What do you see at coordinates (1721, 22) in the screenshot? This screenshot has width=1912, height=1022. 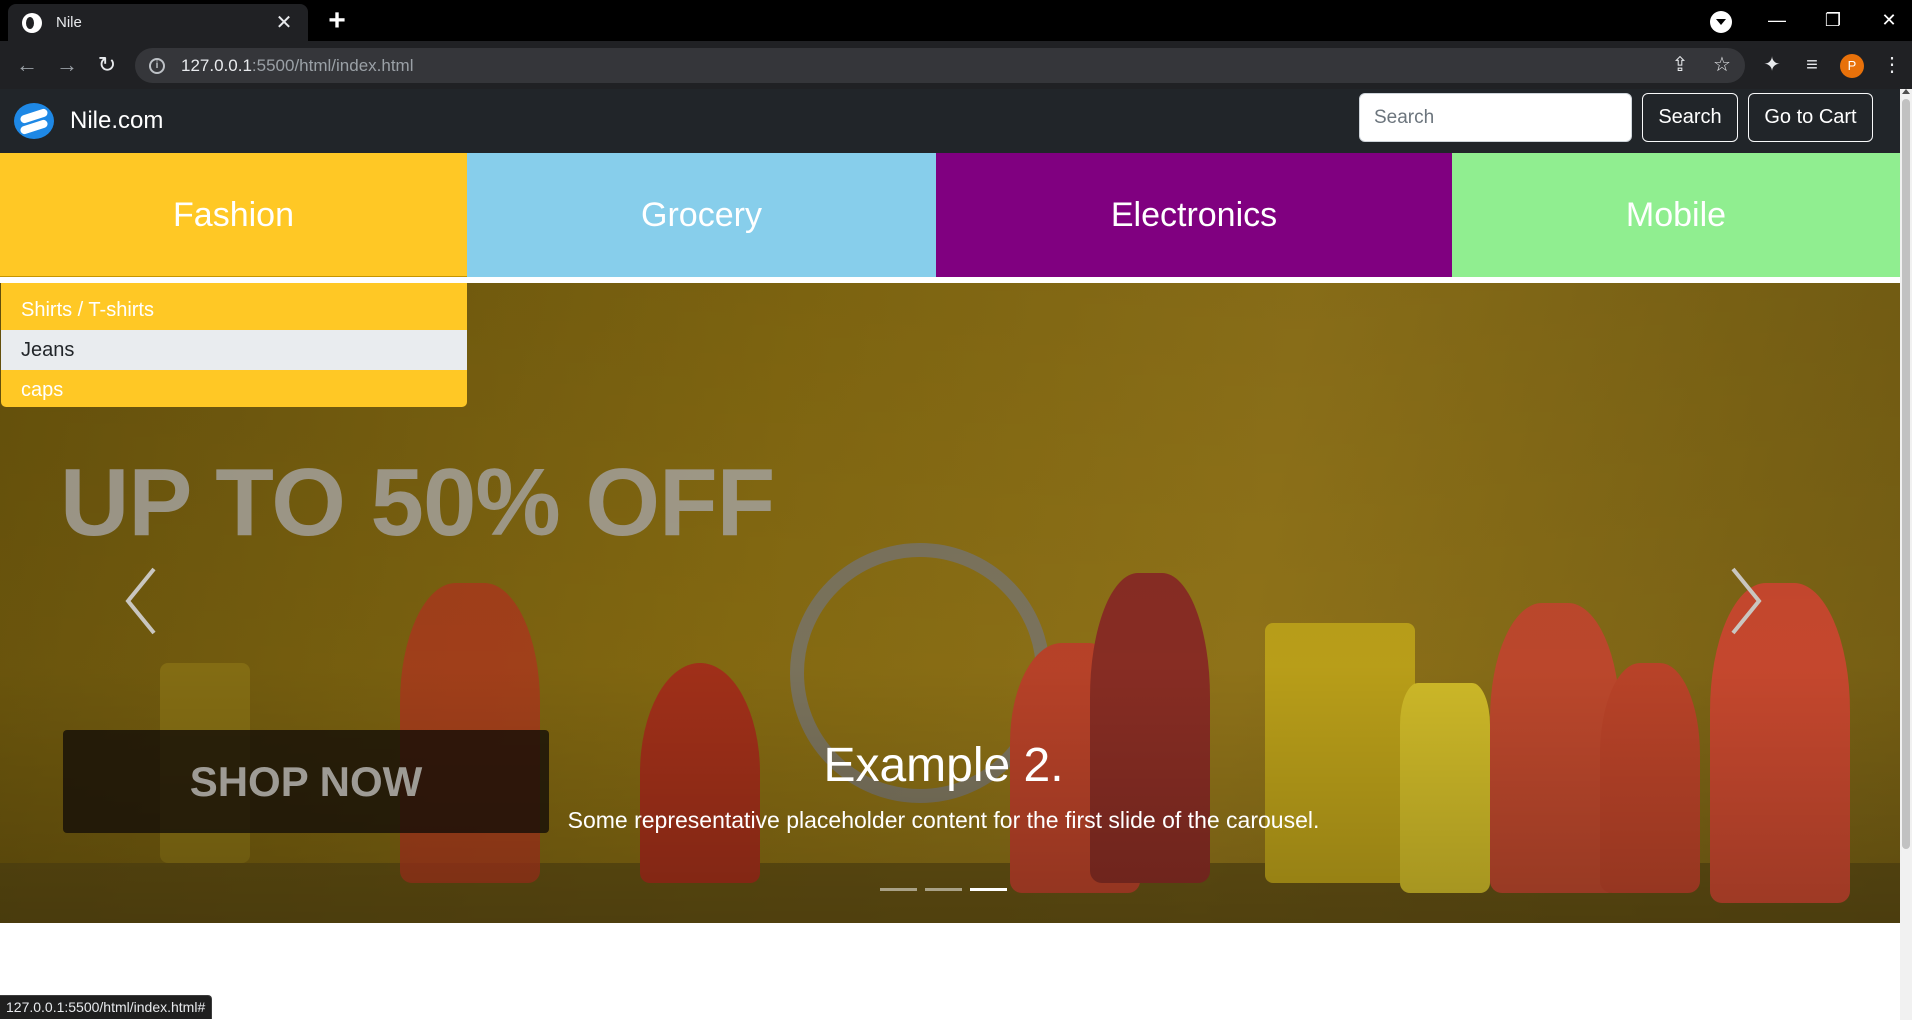 I see `tab-search-icon` at bounding box center [1721, 22].